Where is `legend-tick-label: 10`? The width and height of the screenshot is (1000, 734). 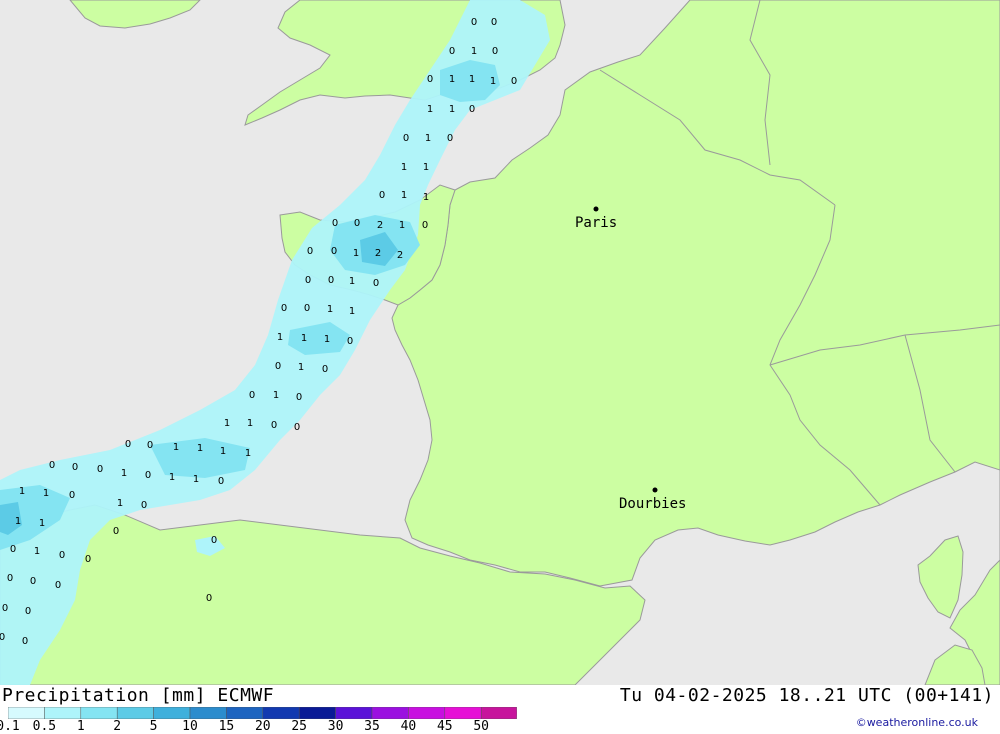 legend-tick-label: 10 is located at coordinates (190, 726).